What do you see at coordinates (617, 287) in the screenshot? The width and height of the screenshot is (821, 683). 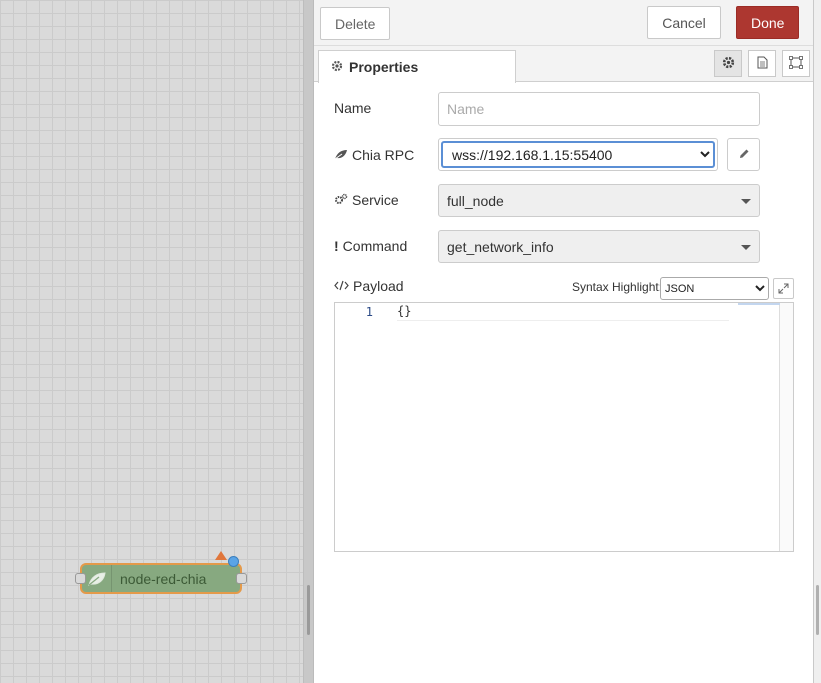 I see `syntax-highlight-label: Syntax Highlight:` at bounding box center [617, 287].